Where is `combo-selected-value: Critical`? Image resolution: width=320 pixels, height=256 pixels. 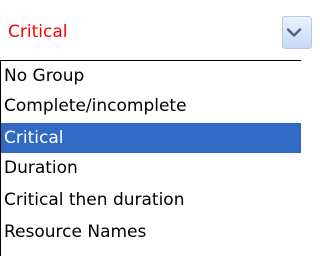 combo-selected-value: Critical is located at coordinates (38, 32).